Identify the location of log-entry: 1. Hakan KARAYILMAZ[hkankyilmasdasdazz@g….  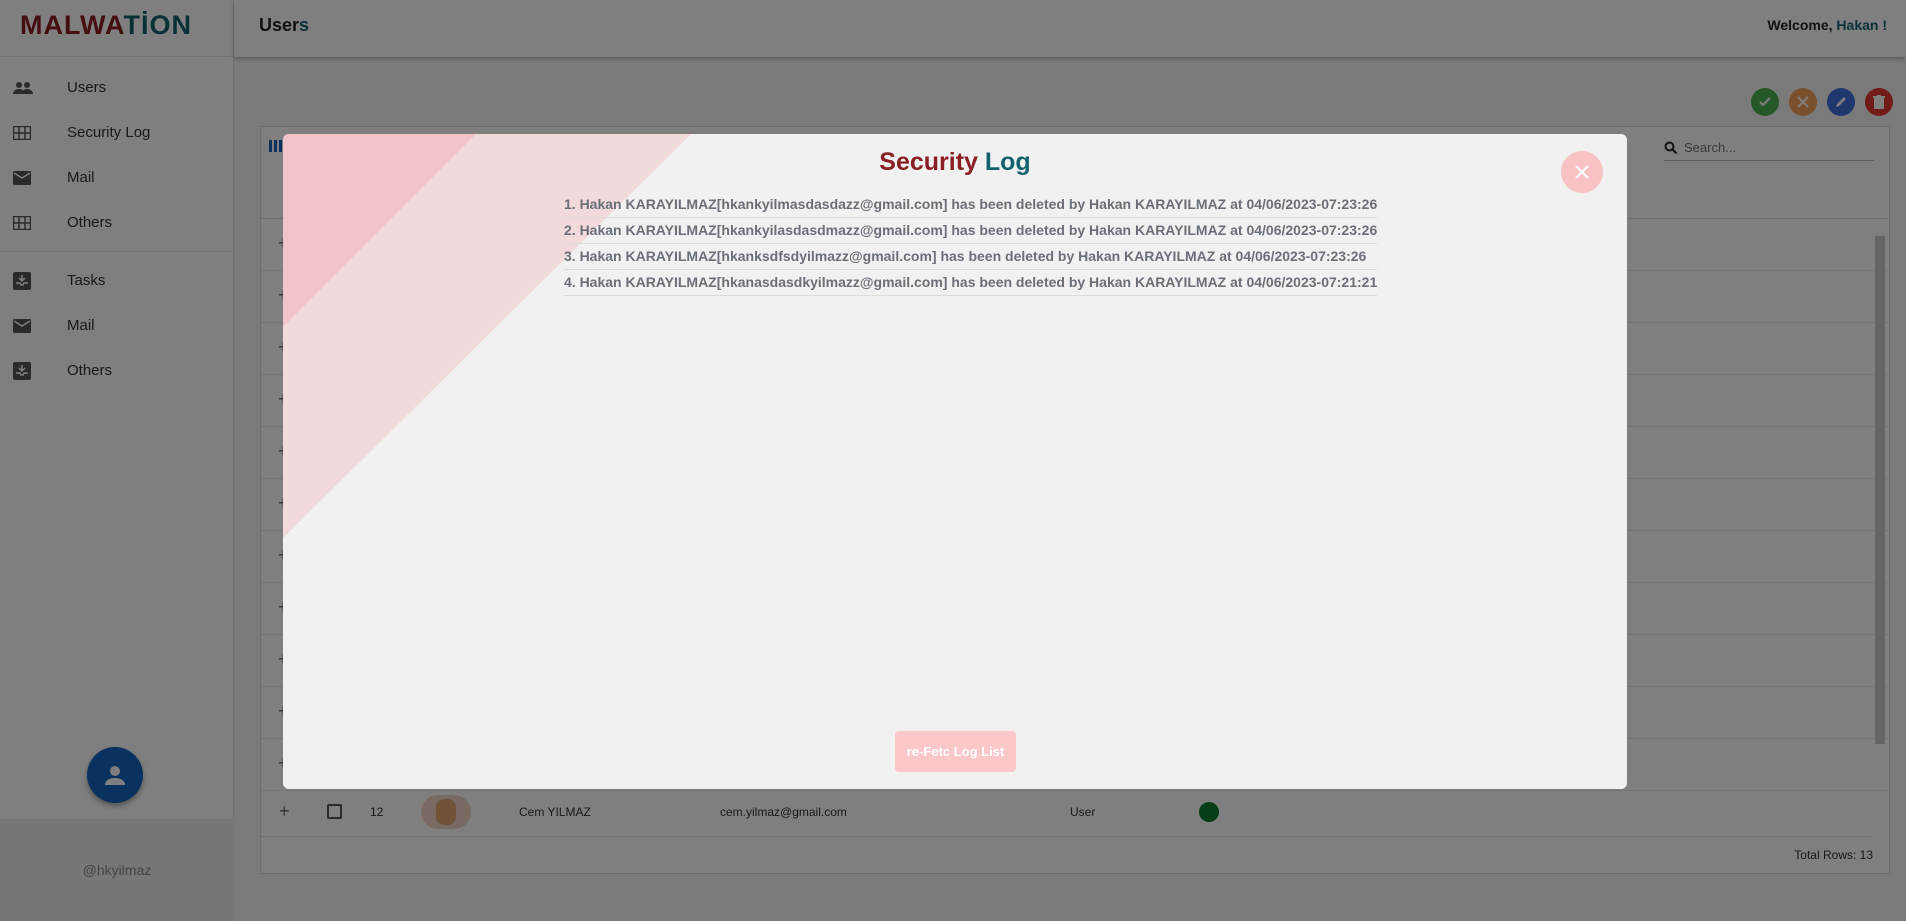
(971, 205).